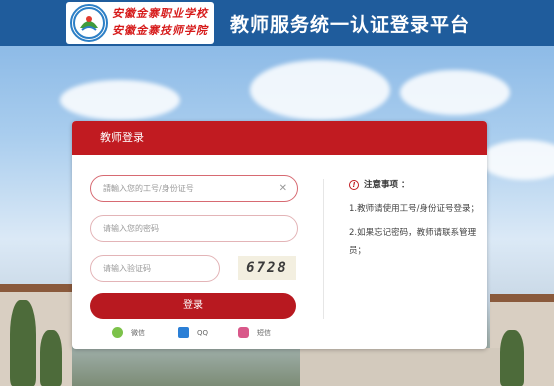  What do you see at coordinates (279, 138) in the screenshot?
I see `login-card-title: 教师登录` at bounding box center [279, 138].